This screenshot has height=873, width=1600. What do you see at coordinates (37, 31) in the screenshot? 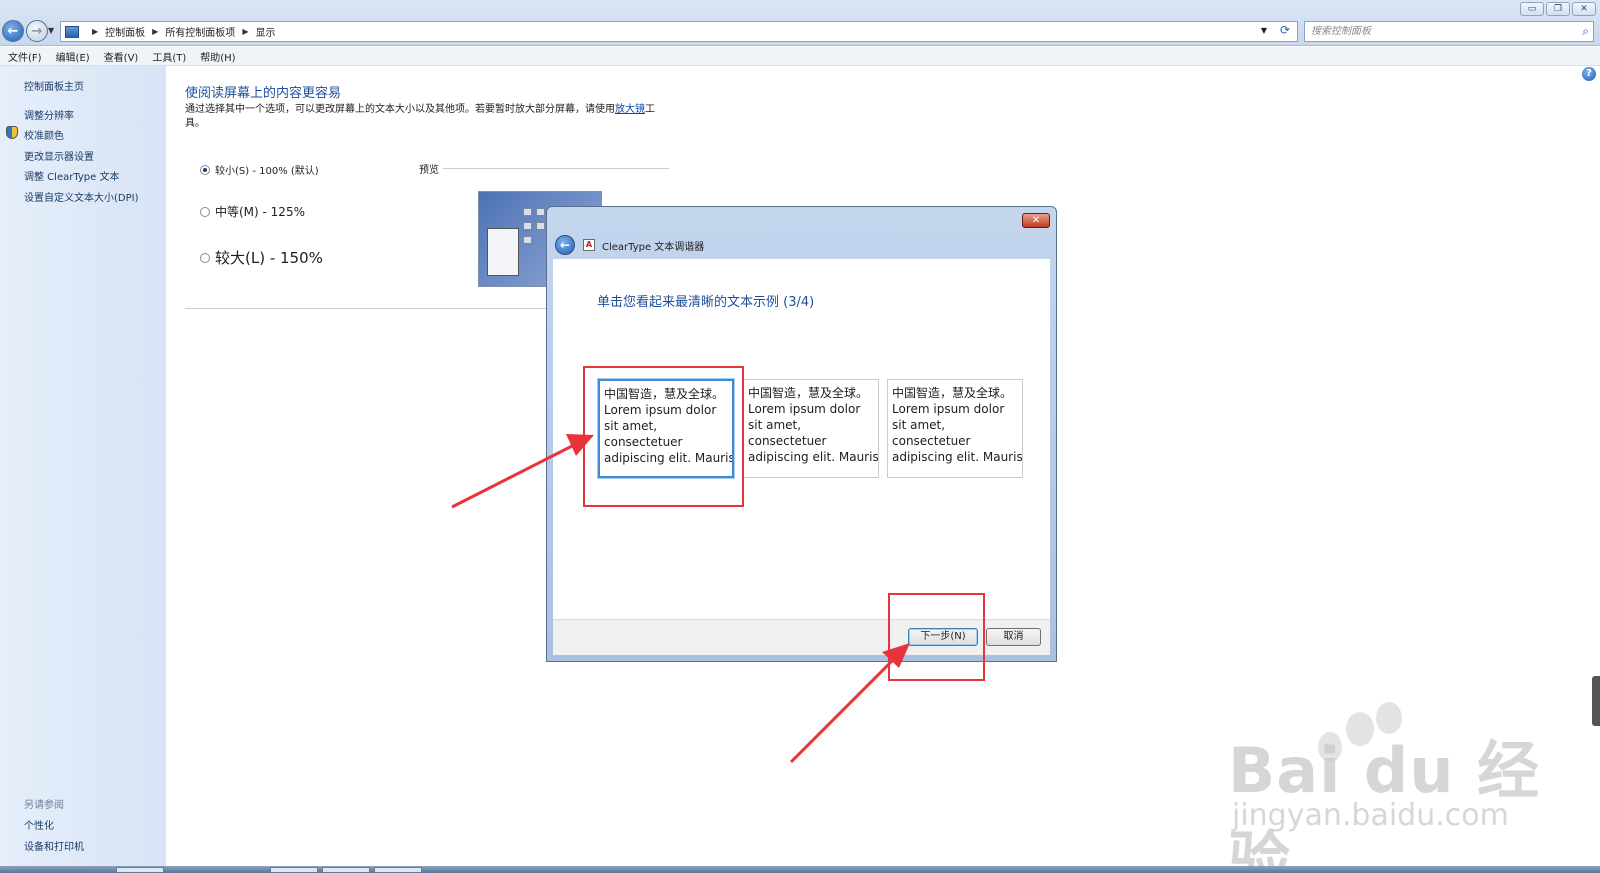
I see `forward-arrow-icon: →` at bounding box center [37, 31].